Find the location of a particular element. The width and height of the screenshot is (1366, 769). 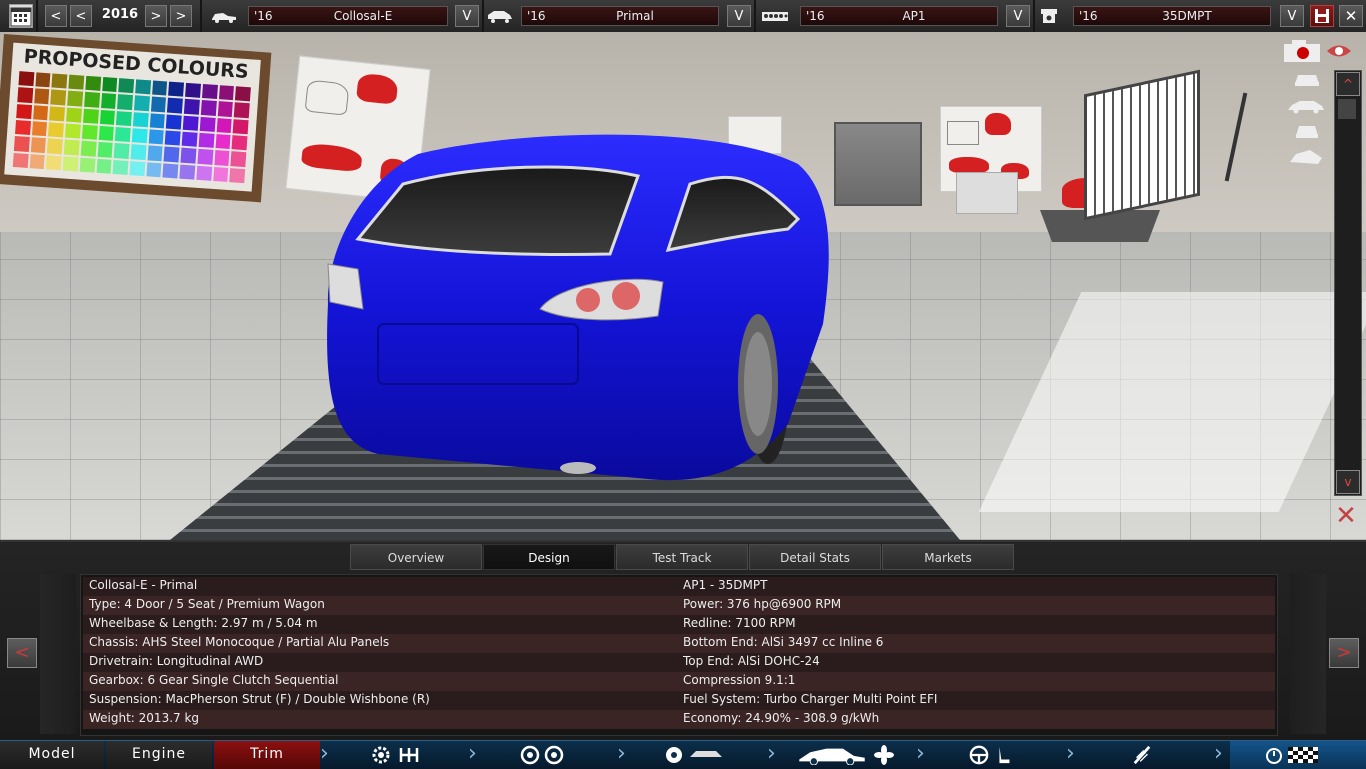

engine-name: AP1 - 35DMPT is located at coordinates (725, 585).